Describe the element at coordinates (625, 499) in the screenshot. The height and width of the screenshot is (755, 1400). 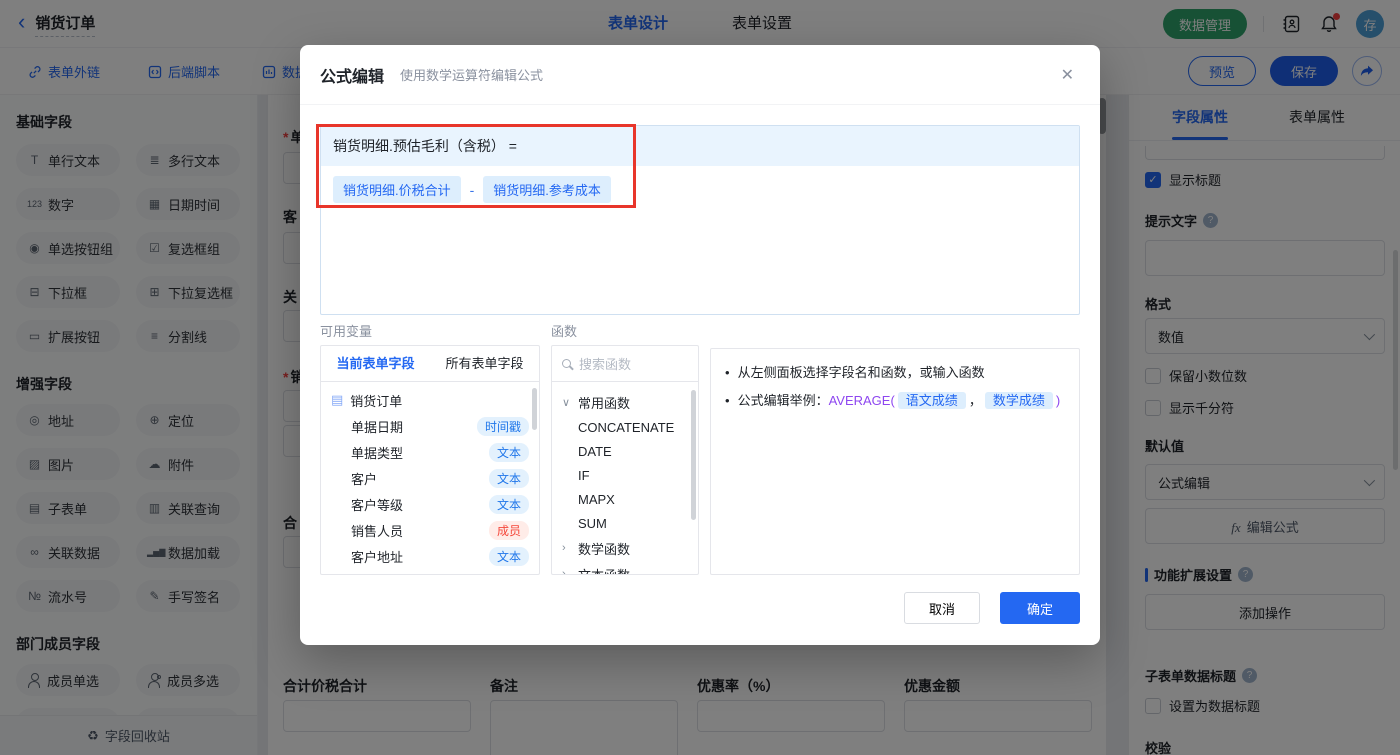
I see `function-item: MAPX` at that location.